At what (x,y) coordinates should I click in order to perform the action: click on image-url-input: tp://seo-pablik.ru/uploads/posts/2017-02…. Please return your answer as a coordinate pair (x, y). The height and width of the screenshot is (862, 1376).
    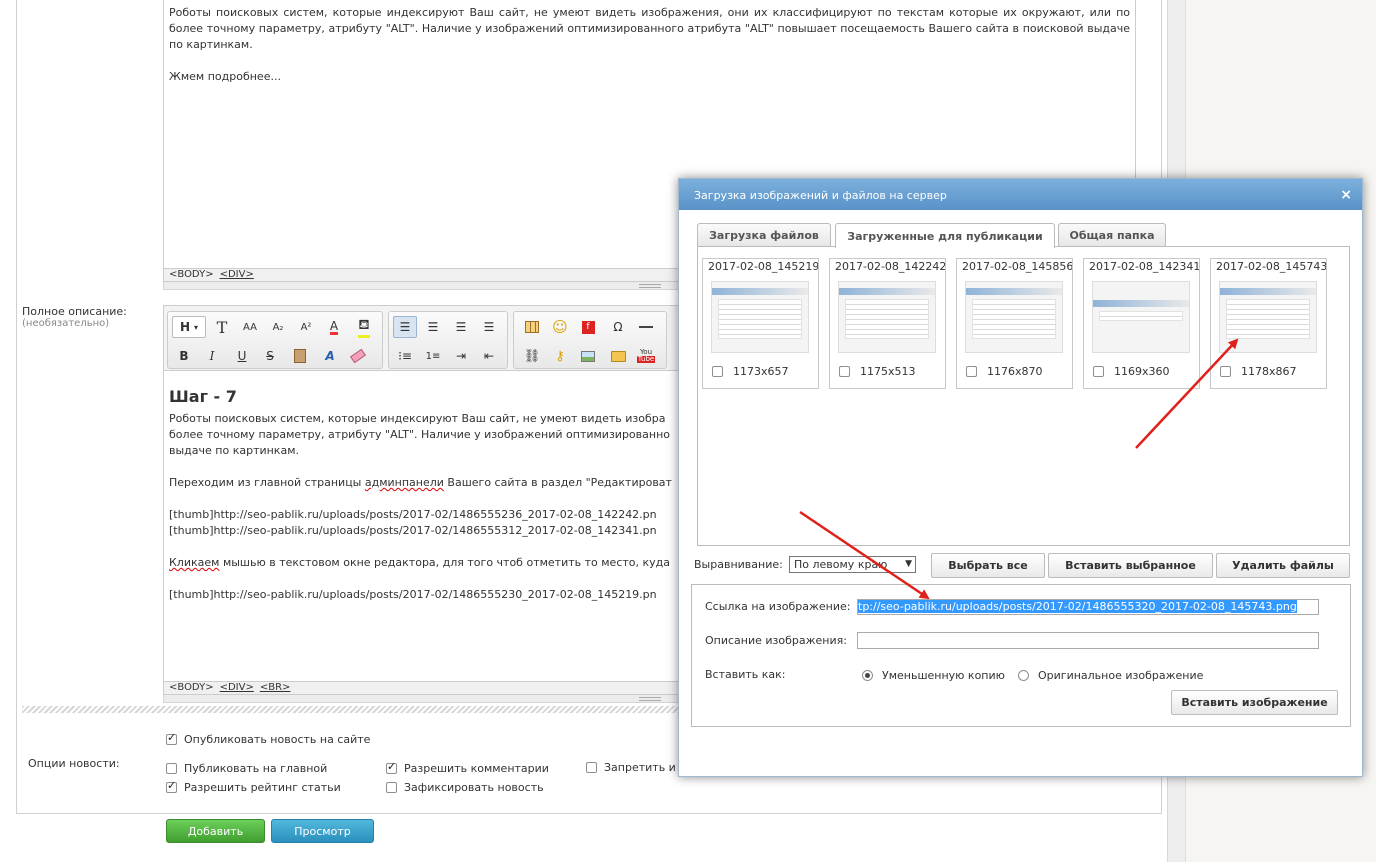
    Looking at the image, I should click on (1088, 607).